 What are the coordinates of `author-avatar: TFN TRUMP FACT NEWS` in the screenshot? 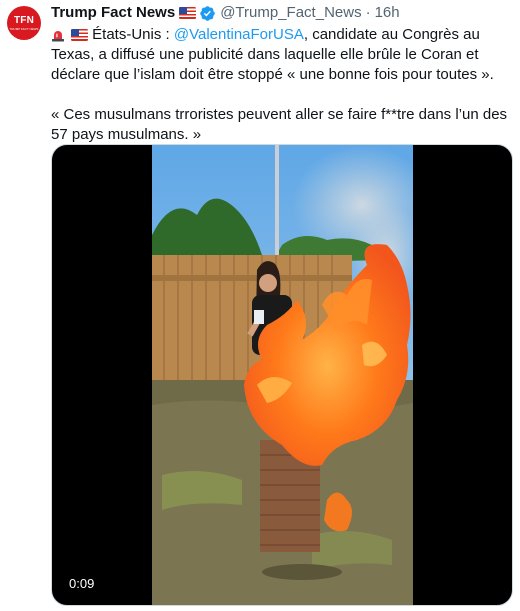 It's located at (24, 23).